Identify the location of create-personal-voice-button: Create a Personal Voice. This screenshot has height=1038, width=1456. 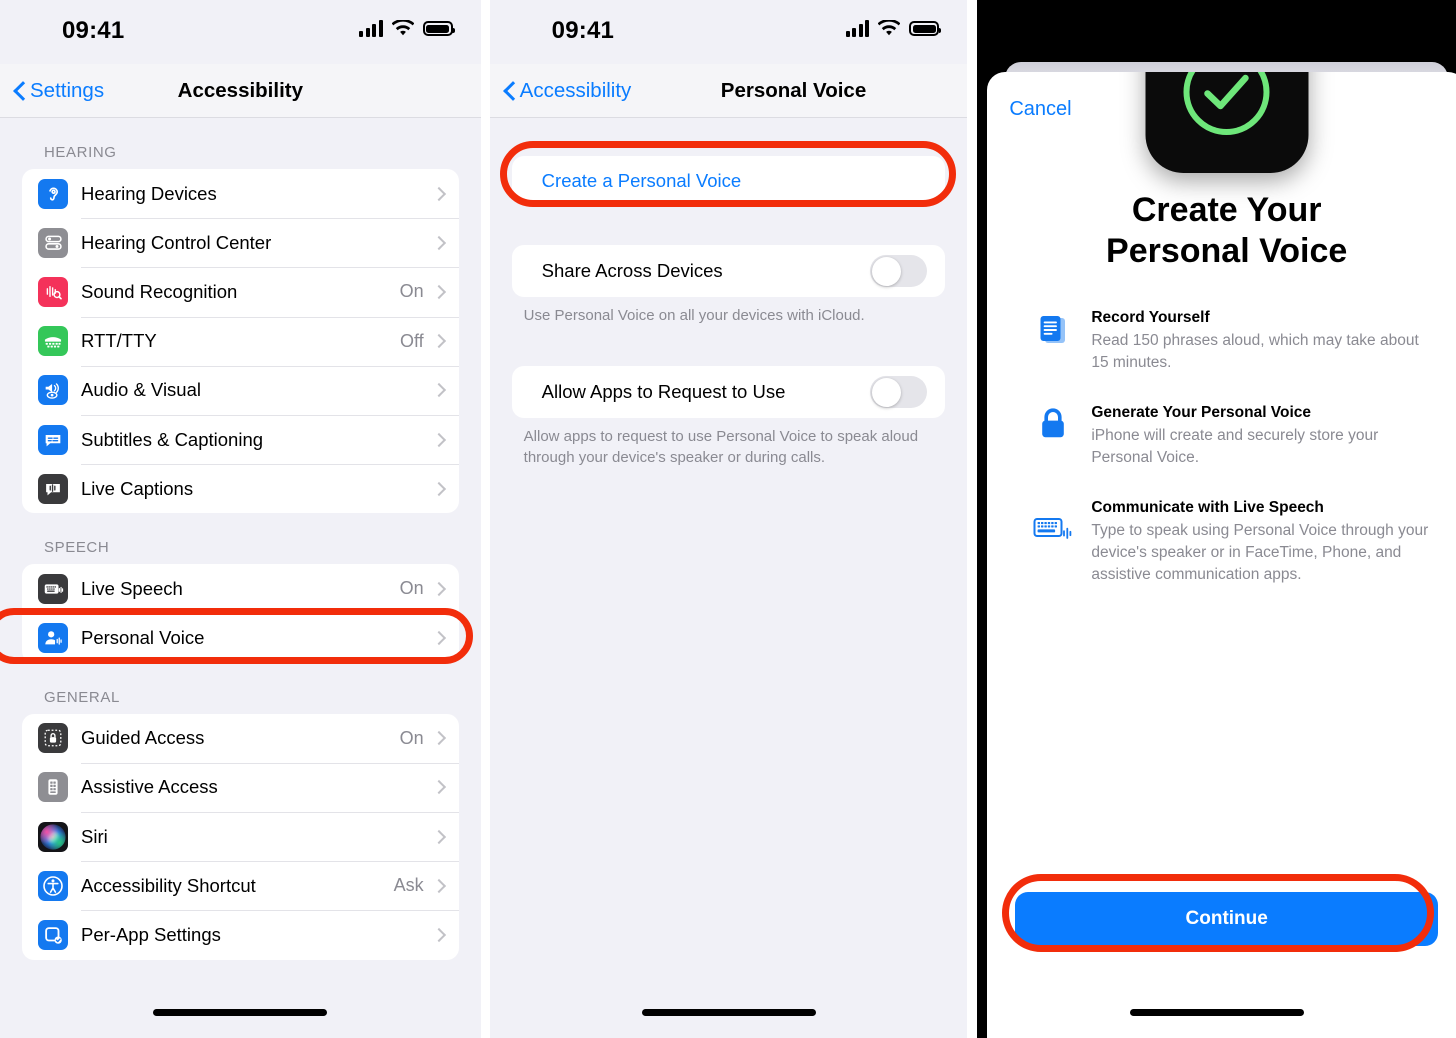
(728, 180).